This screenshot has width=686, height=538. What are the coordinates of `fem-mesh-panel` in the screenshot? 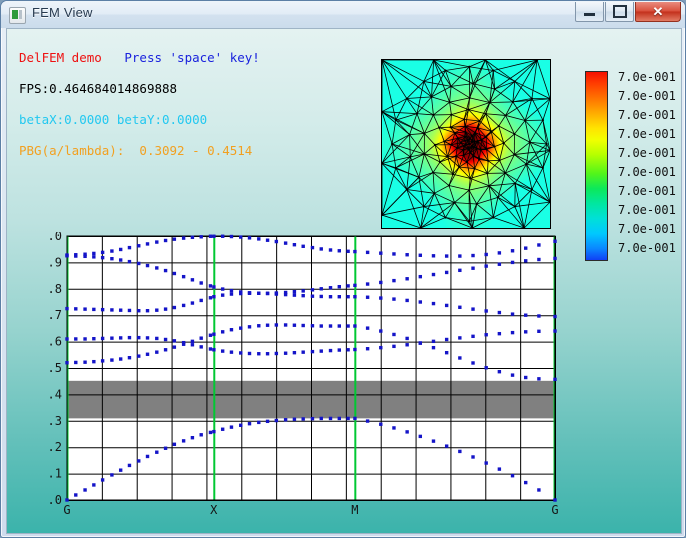 It's located at (466, 144).